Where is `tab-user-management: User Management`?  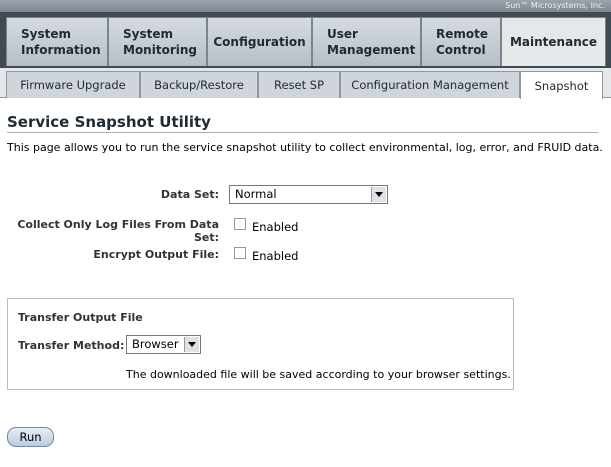 tab-user-management: User Management is located at coordinates (366, 41).